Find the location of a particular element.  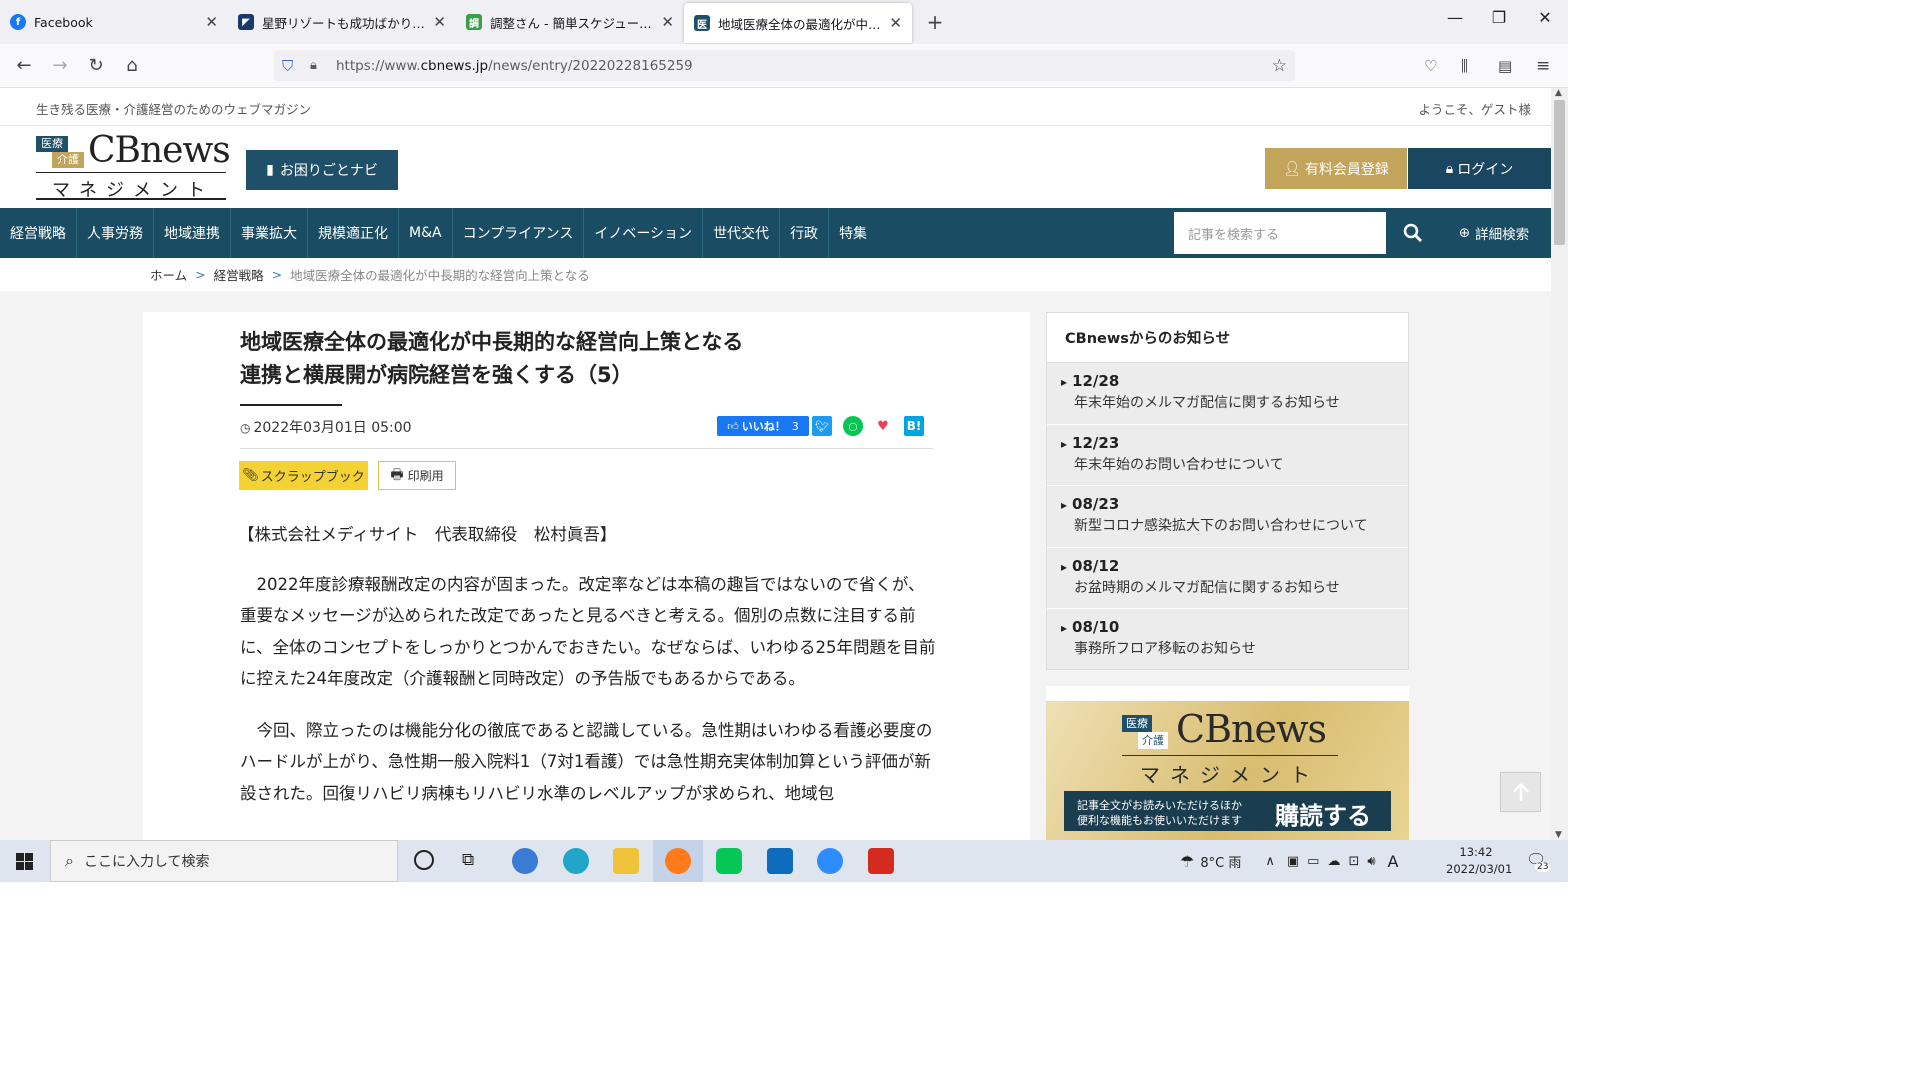

notice-item: 12/23 年末年始のお問い合わせについて is located at coordinates (1227, 455).